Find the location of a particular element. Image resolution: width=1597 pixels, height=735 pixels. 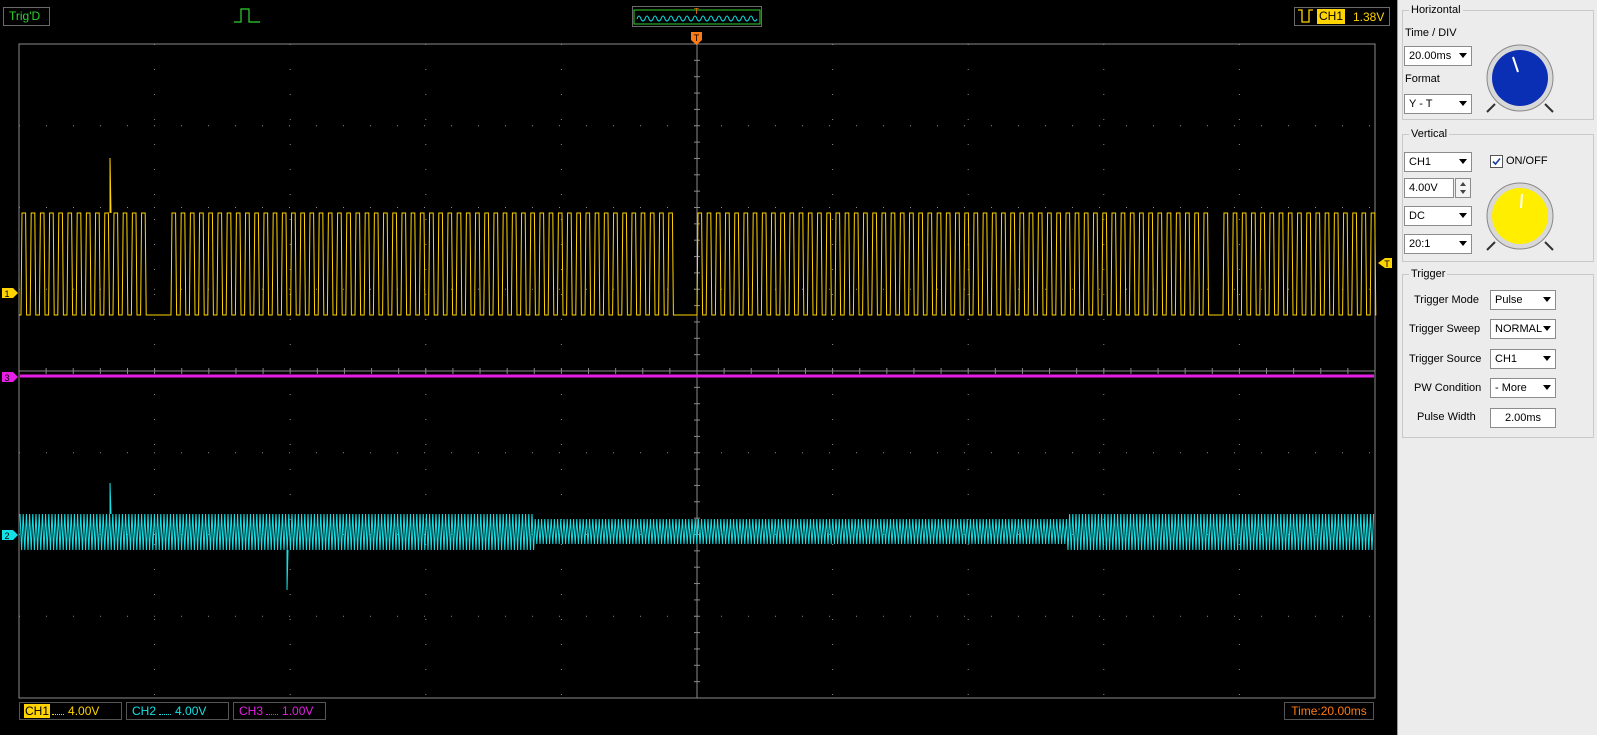

pw-condition-label: PW Condition is located at coordinates (1448, 388).